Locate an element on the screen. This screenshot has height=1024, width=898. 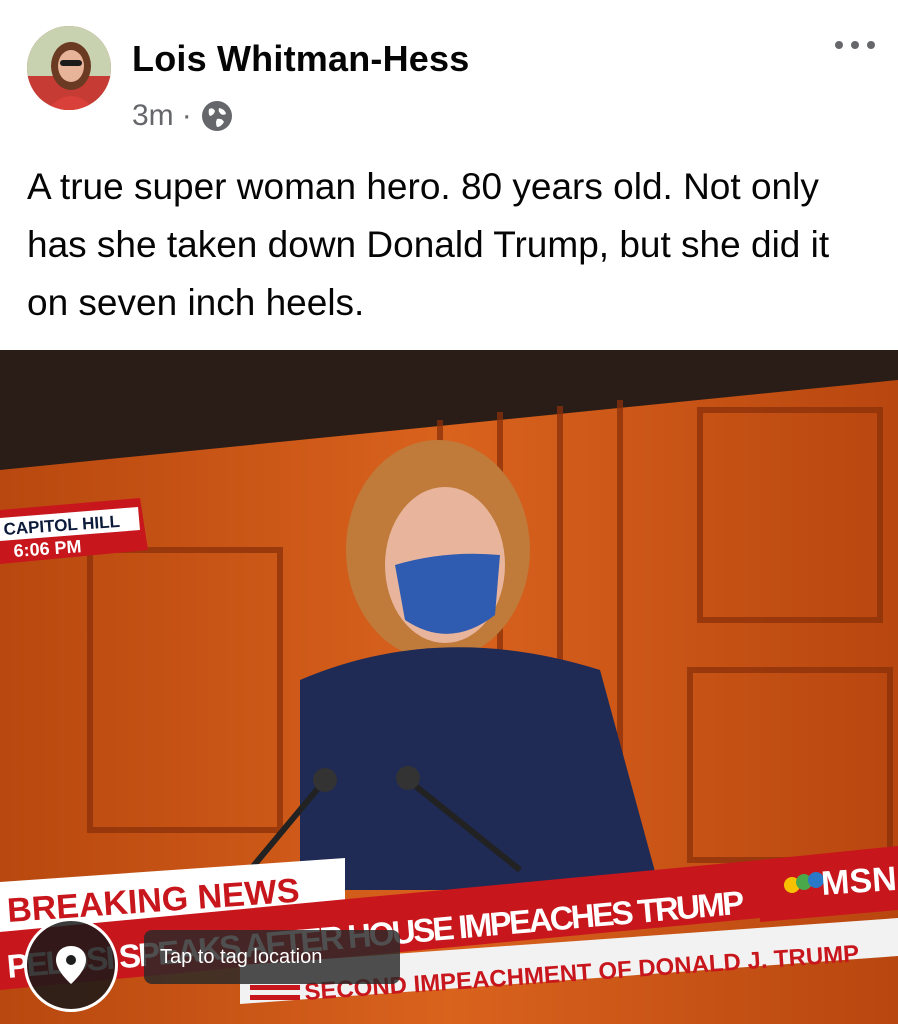
post-meta: 3m · is located at coordinates (183, 116).